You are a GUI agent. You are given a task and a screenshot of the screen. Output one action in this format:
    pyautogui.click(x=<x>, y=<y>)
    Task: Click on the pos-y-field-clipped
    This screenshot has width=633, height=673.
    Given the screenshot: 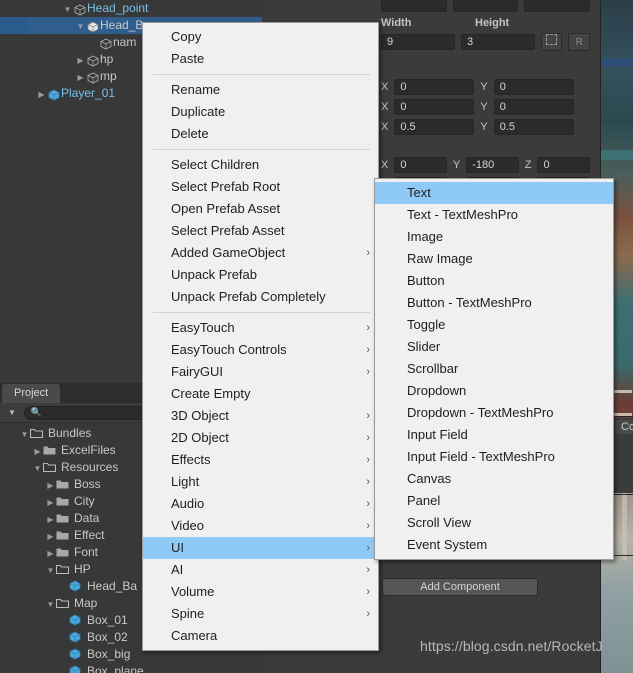 What is the action you would take?
    pyautogui.click(x=485, y=6)
    